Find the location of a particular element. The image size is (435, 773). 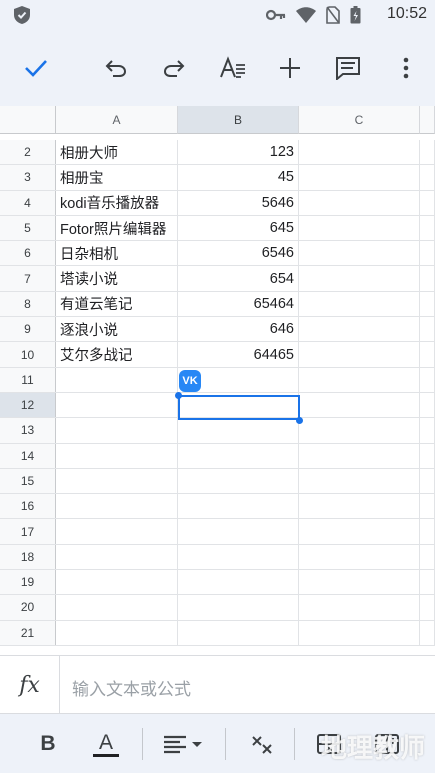

insert-button is located at coordinates (290, 68).